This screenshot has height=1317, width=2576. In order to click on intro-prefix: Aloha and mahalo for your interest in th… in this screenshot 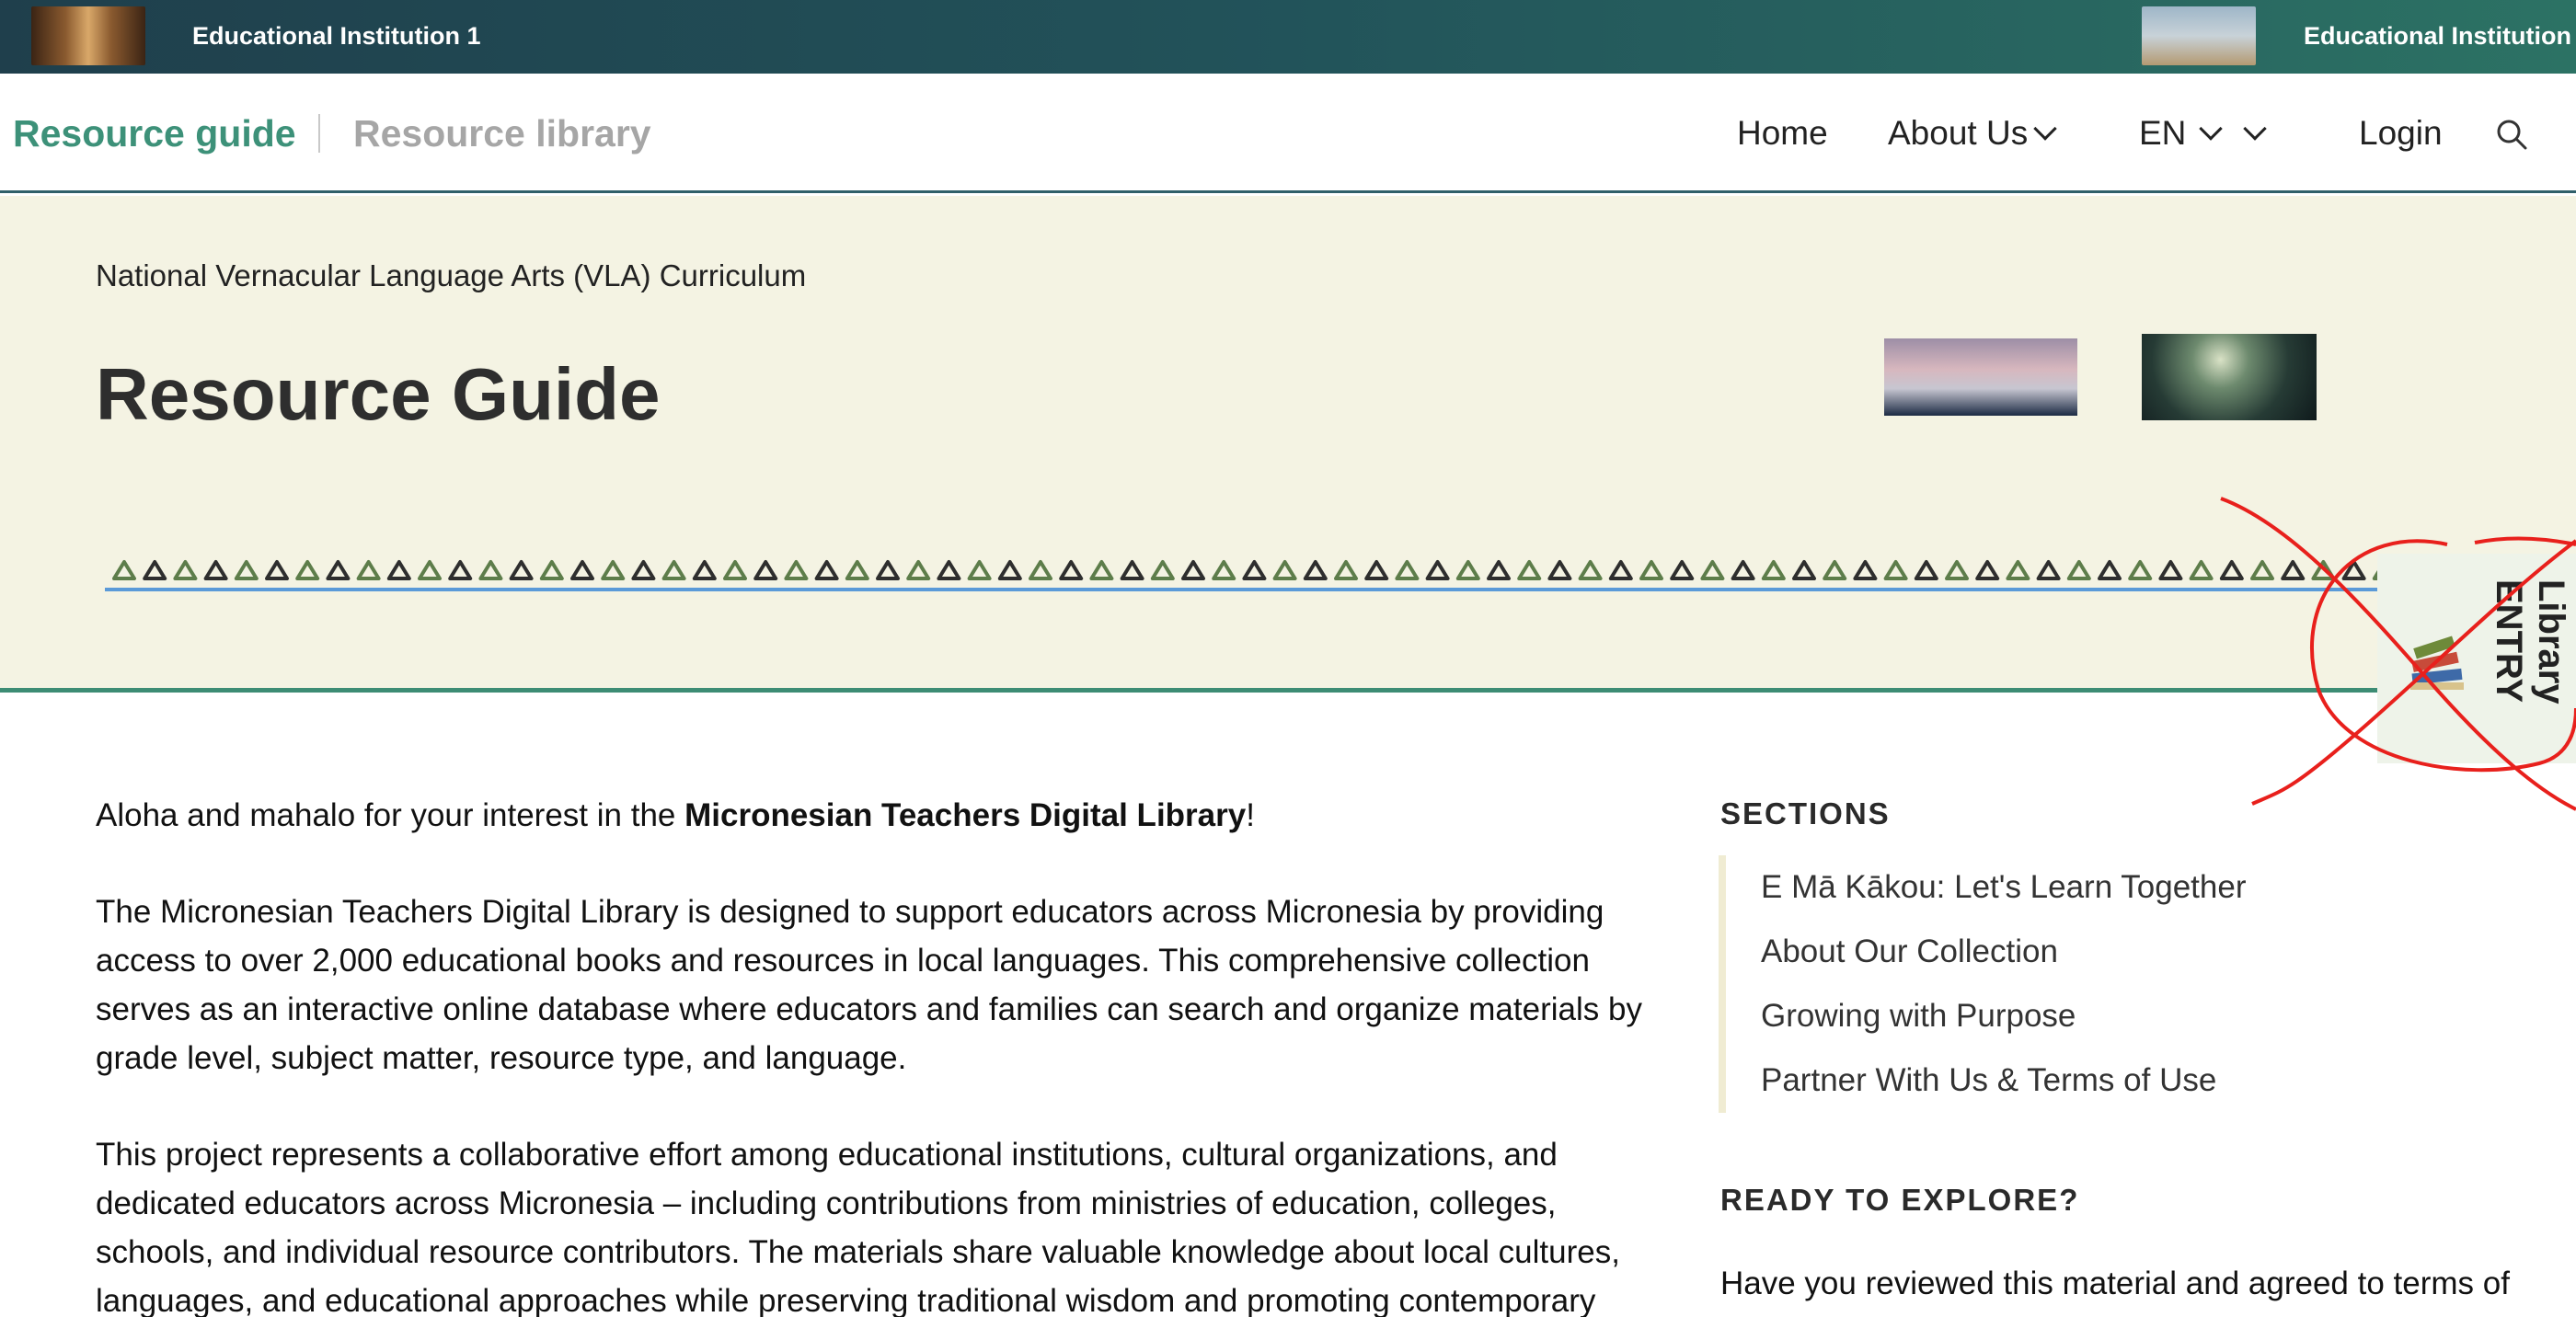, I will do `click(390, 815)`.